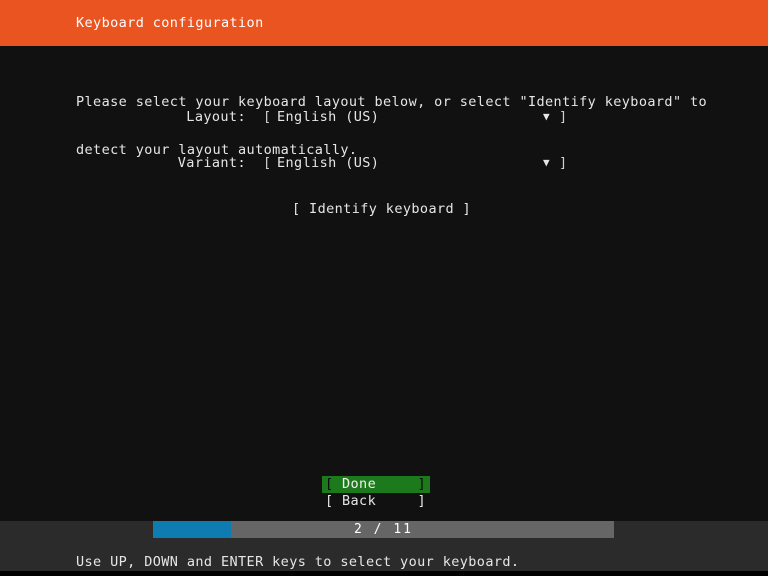 The image size is (768, 576). I want to click on back-bracket-close: ], so click(421, 501).